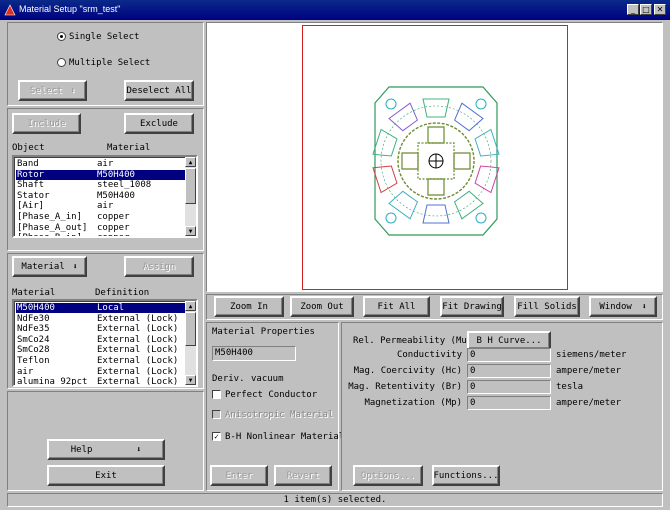  Describe the element at coordinates (413, 403) in the screenshot. I see `param-label: Magnetization (Mp)` at that location.